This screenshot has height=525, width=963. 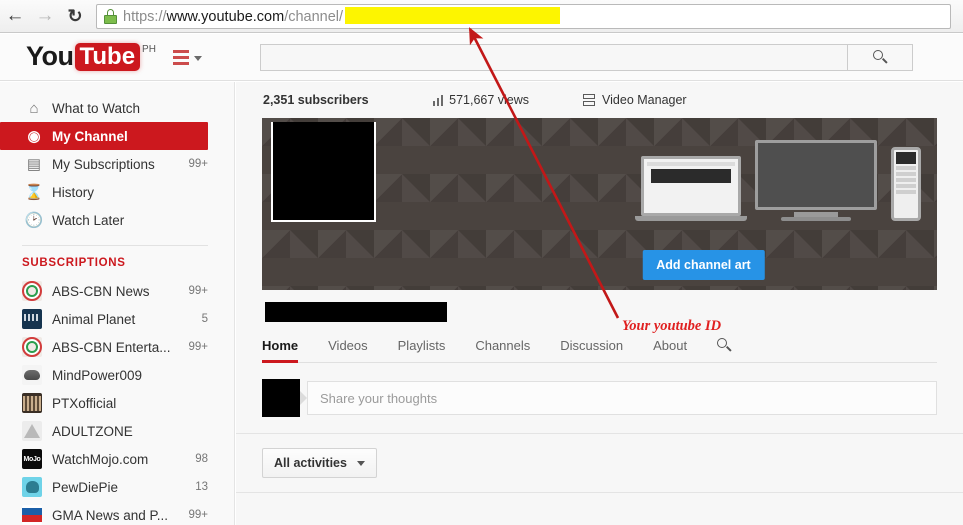 I want to click on sidebar-item-adultzone: ADULTZONE, so click(x=117, y=431).